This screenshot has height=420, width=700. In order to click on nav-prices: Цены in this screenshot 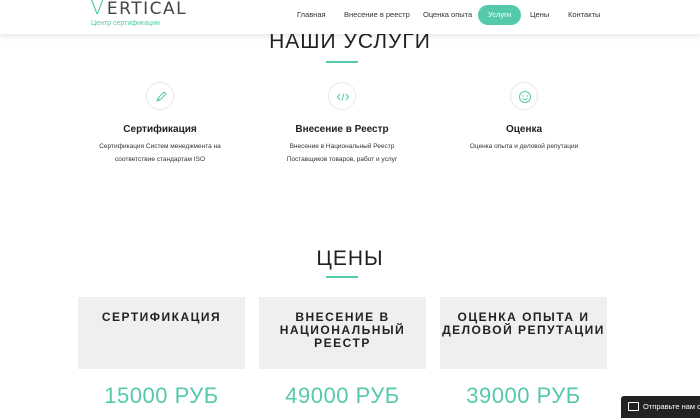, I will do `click(539, 15)`.